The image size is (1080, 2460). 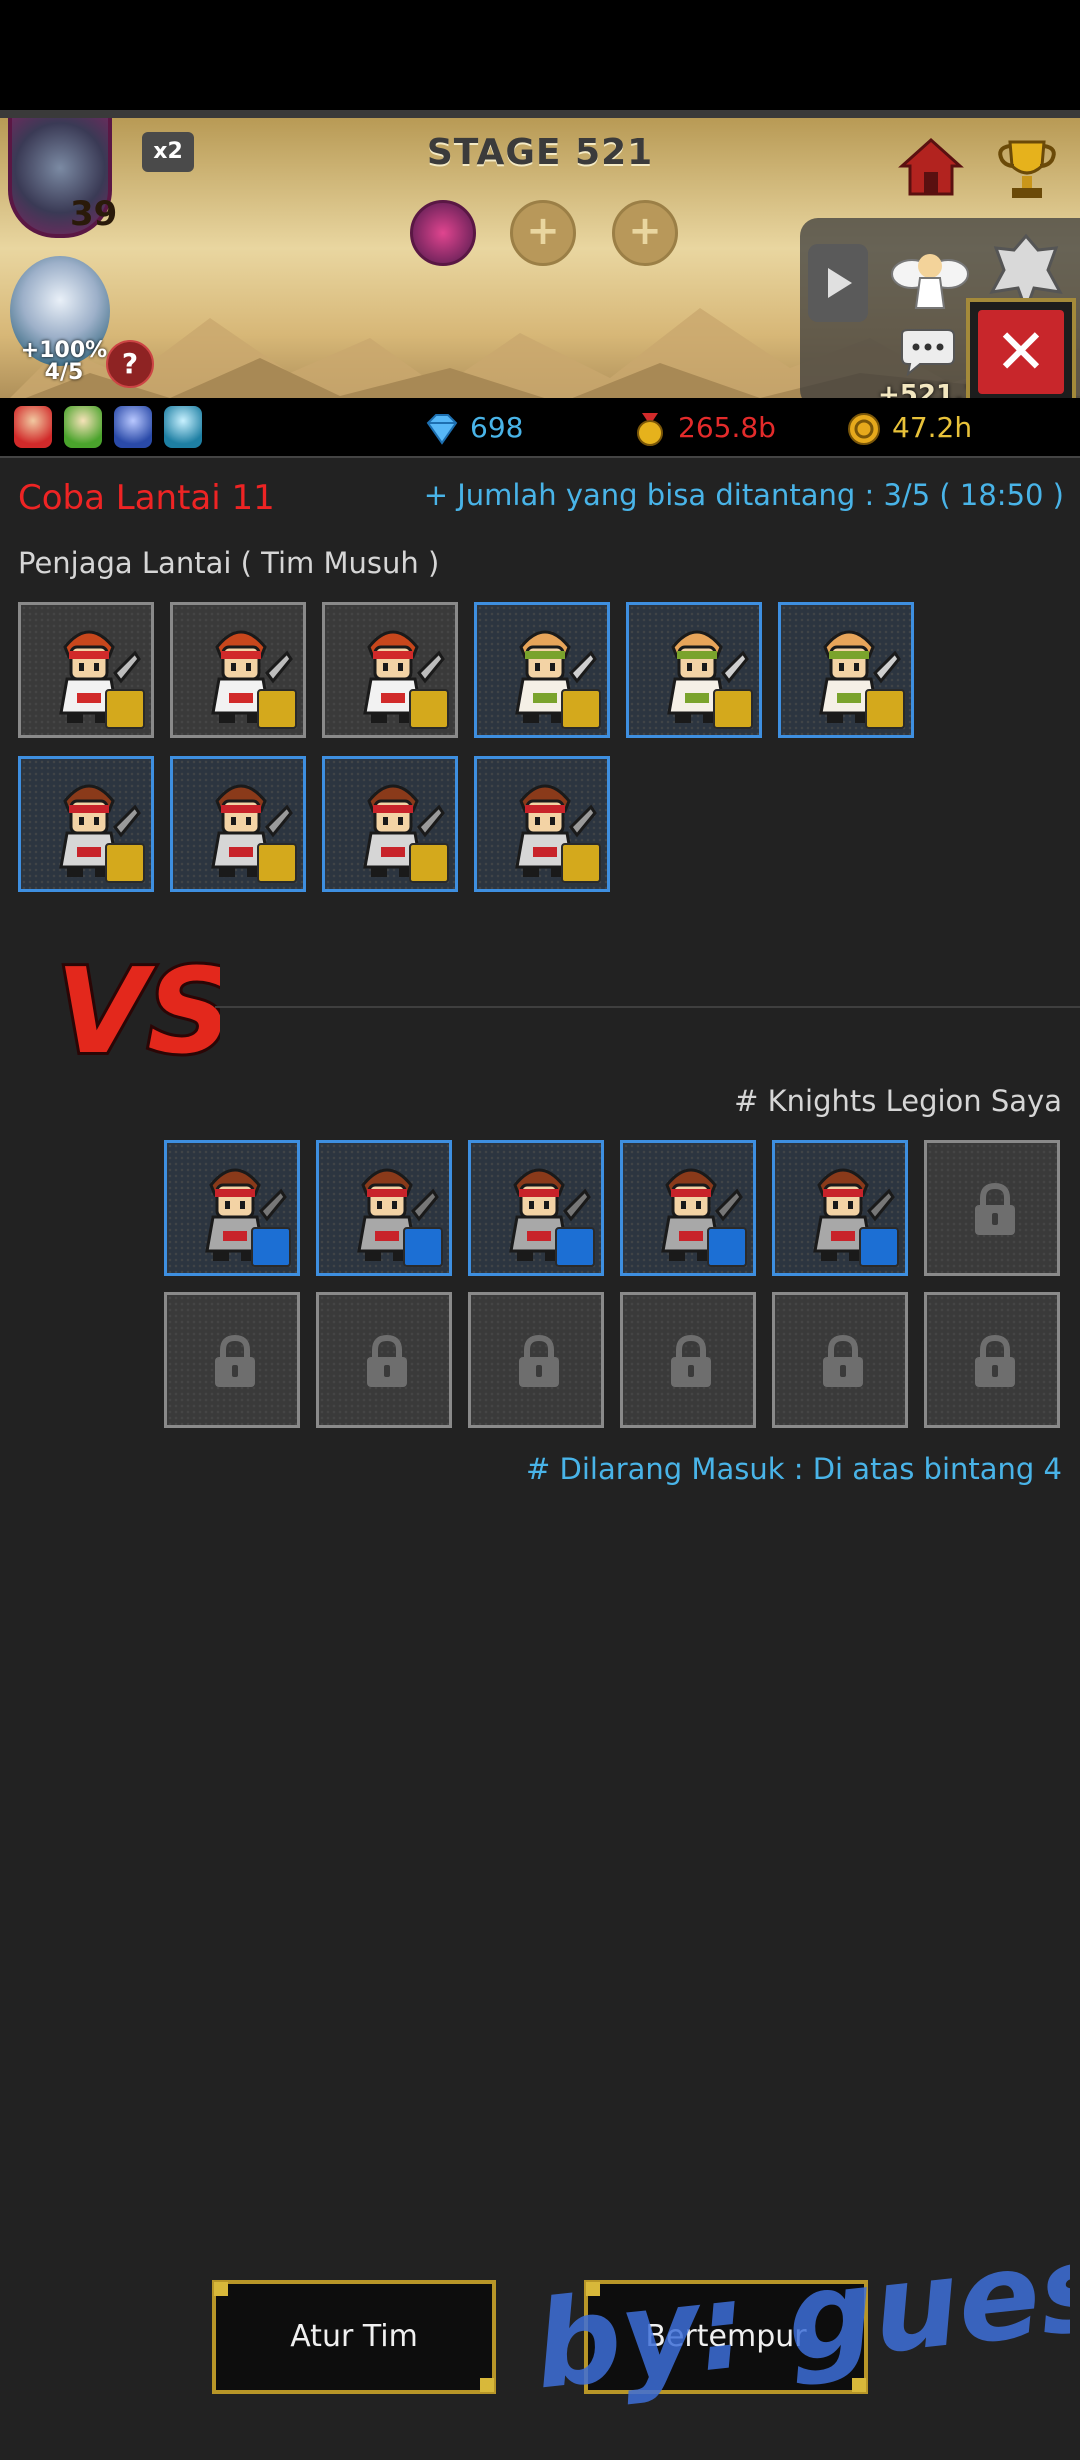 I want to click on gem-counter: 698, so click(x=473, y=428).